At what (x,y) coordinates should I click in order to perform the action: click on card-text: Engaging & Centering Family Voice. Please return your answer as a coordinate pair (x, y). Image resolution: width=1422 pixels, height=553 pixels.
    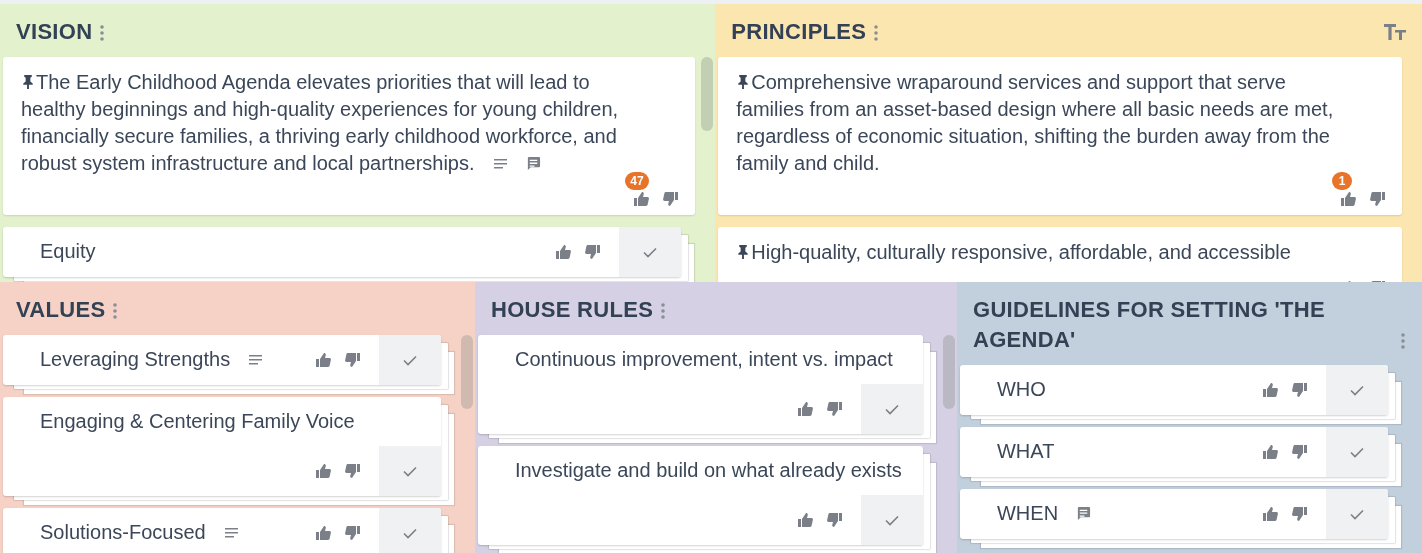
    Looking at the image, I should click on (197, 421).